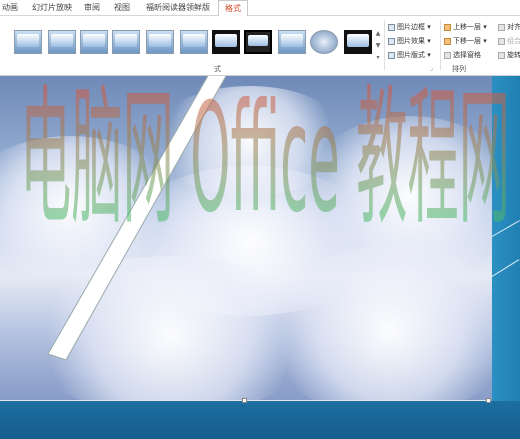  Describe the element at coordinates (52, 7) in the screenshot. I see `tab-slide-show: 幻灯片放映` at that location.